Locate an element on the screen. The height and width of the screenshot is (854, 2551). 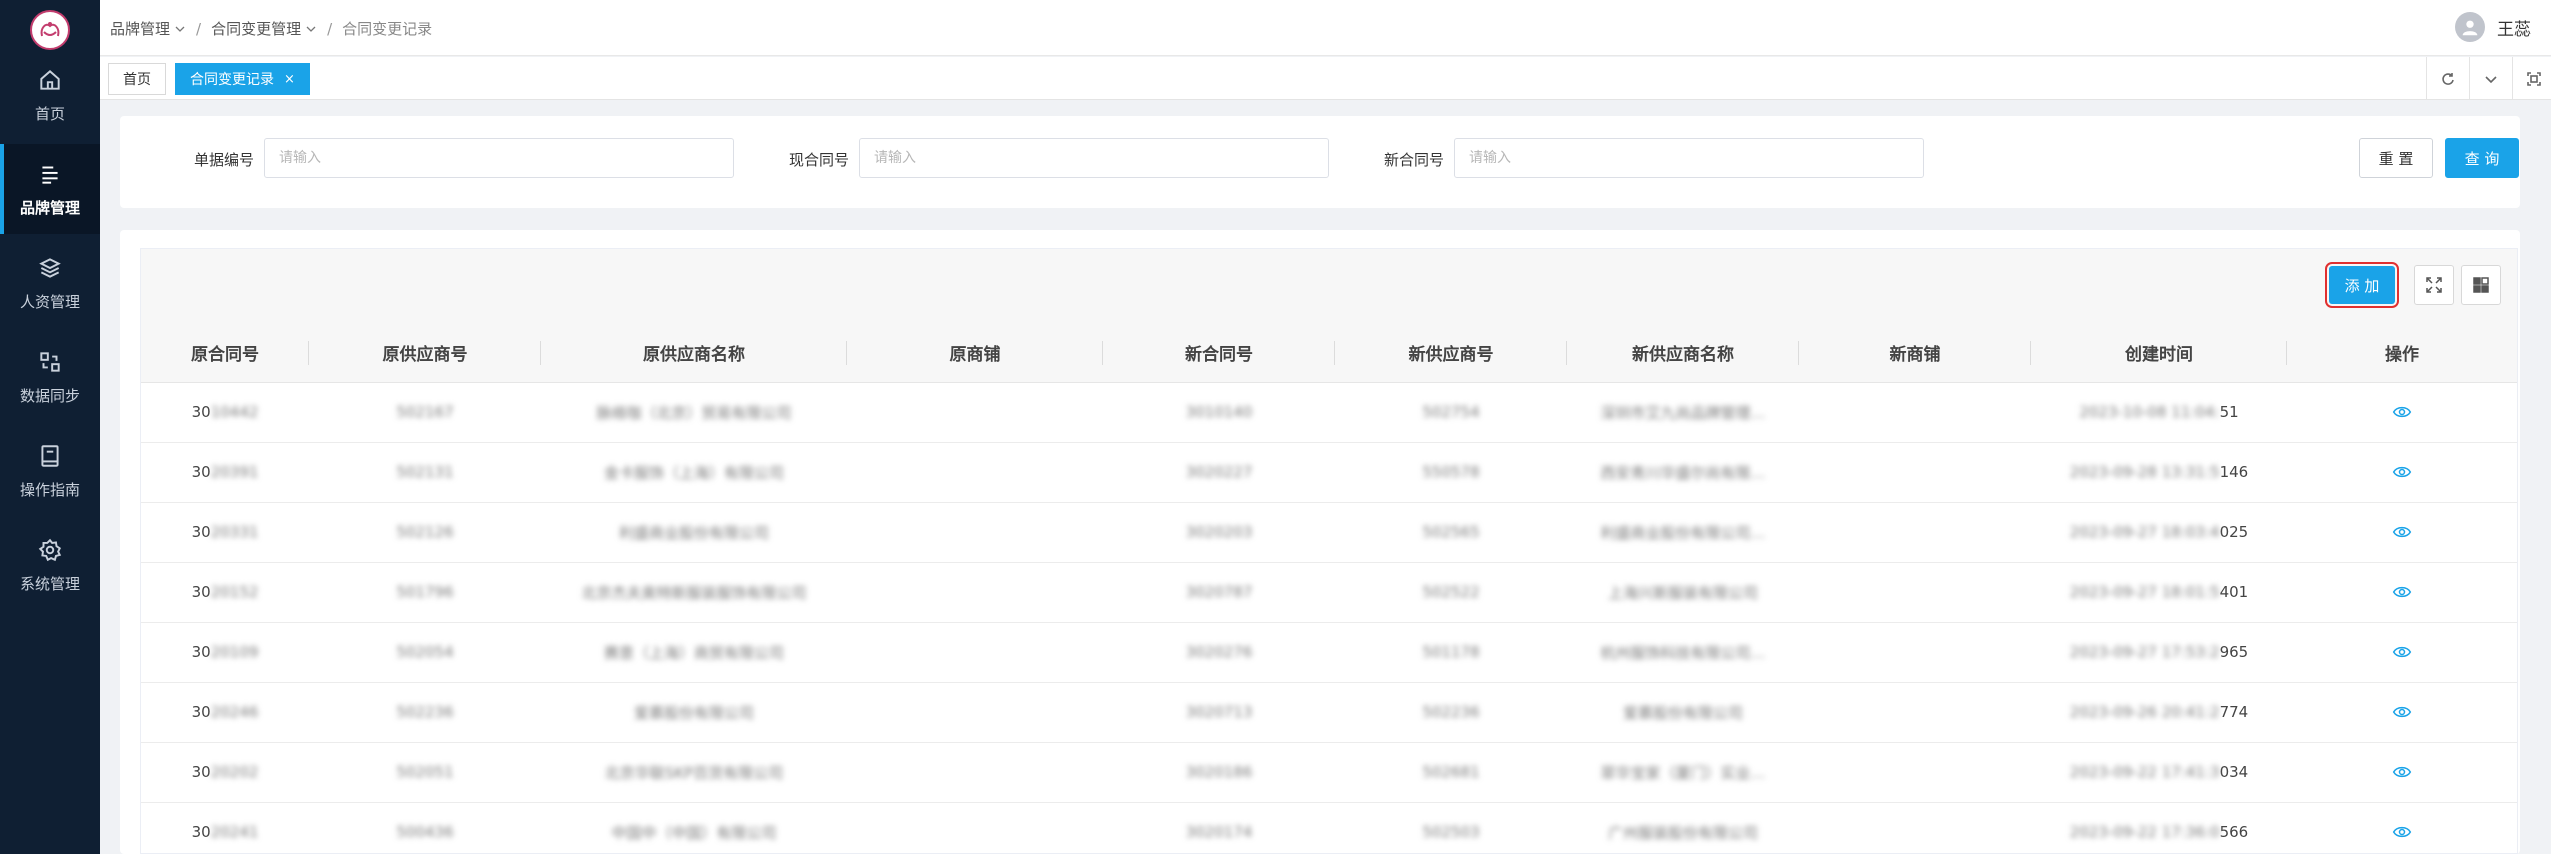
doc-no-input is located at coordinates (499, 158).